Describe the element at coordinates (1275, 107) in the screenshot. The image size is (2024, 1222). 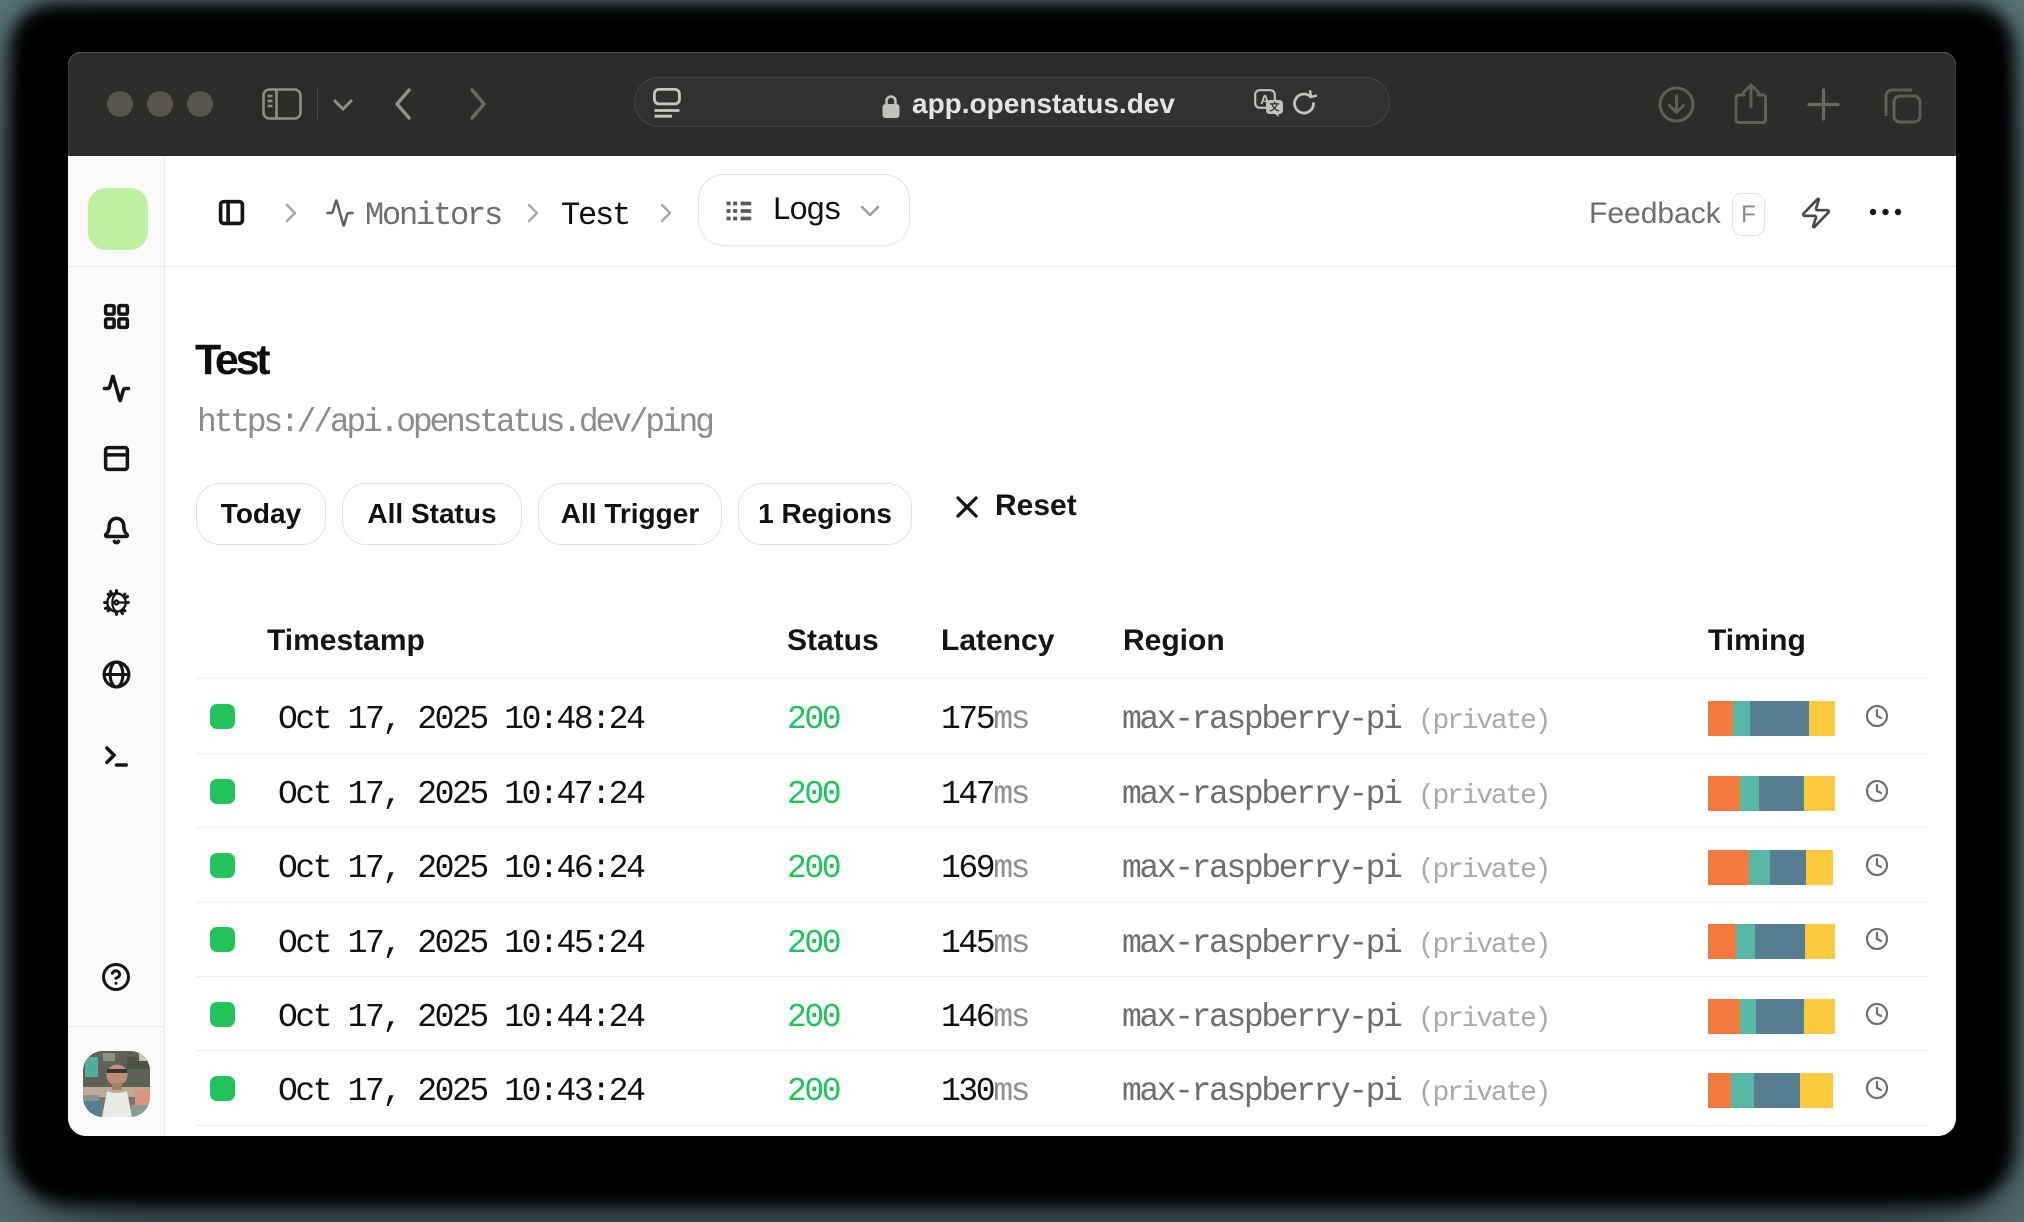
I see `svg-text: 文` at that location.